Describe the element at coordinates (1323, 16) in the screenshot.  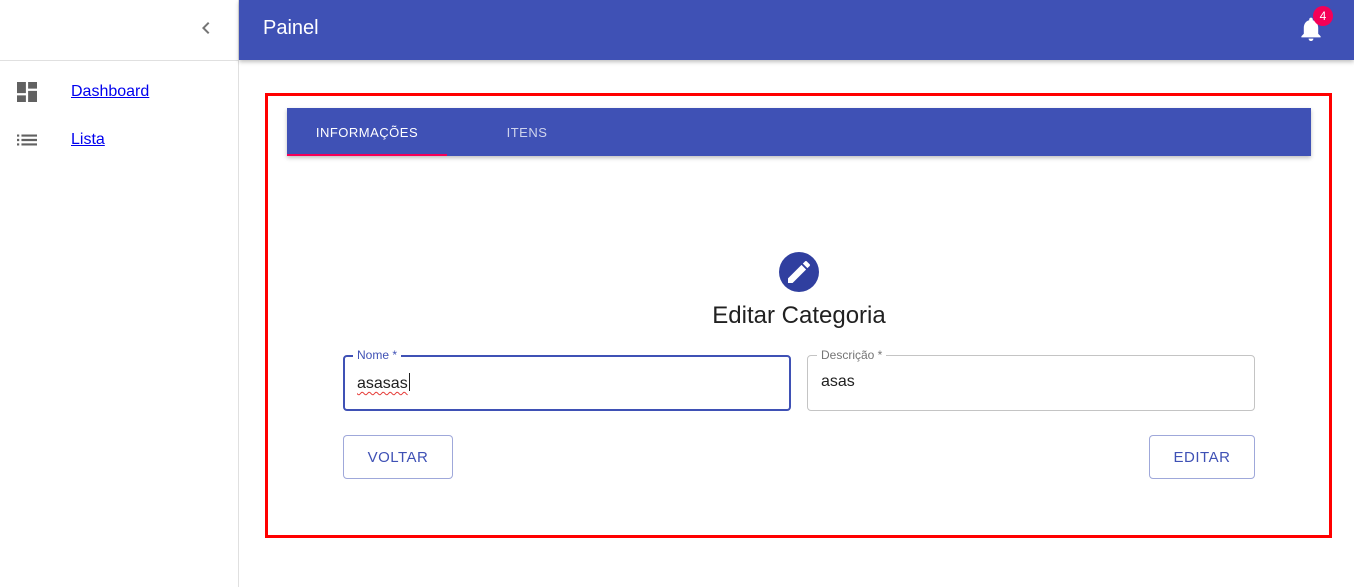
I see `notification-badge: 4` at that location.